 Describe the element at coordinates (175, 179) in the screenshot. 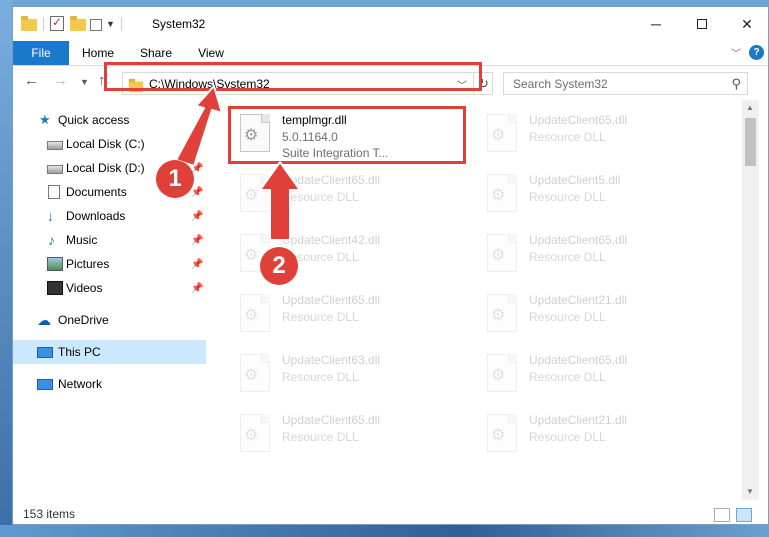

I see `callout-marker-1: 1` at that location.